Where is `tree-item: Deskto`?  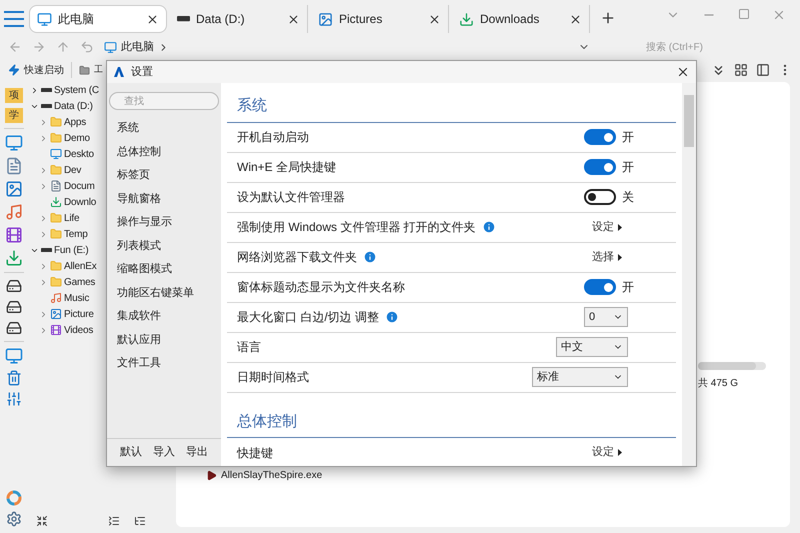
tree-item: Deskto is located at coordinates (79, 154).